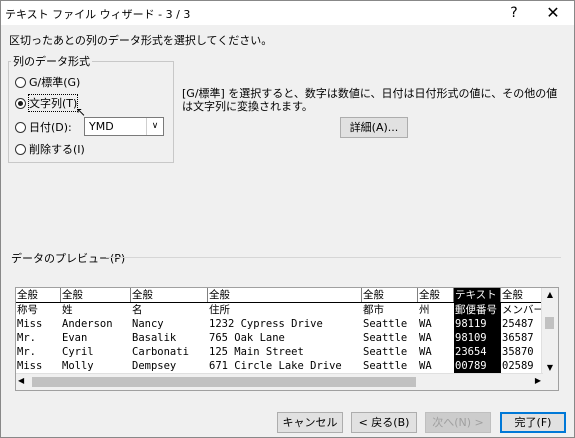  Describe the element at coordinates (518, 338) in the screenshot. I see `preview-cell: 36587` at that location.